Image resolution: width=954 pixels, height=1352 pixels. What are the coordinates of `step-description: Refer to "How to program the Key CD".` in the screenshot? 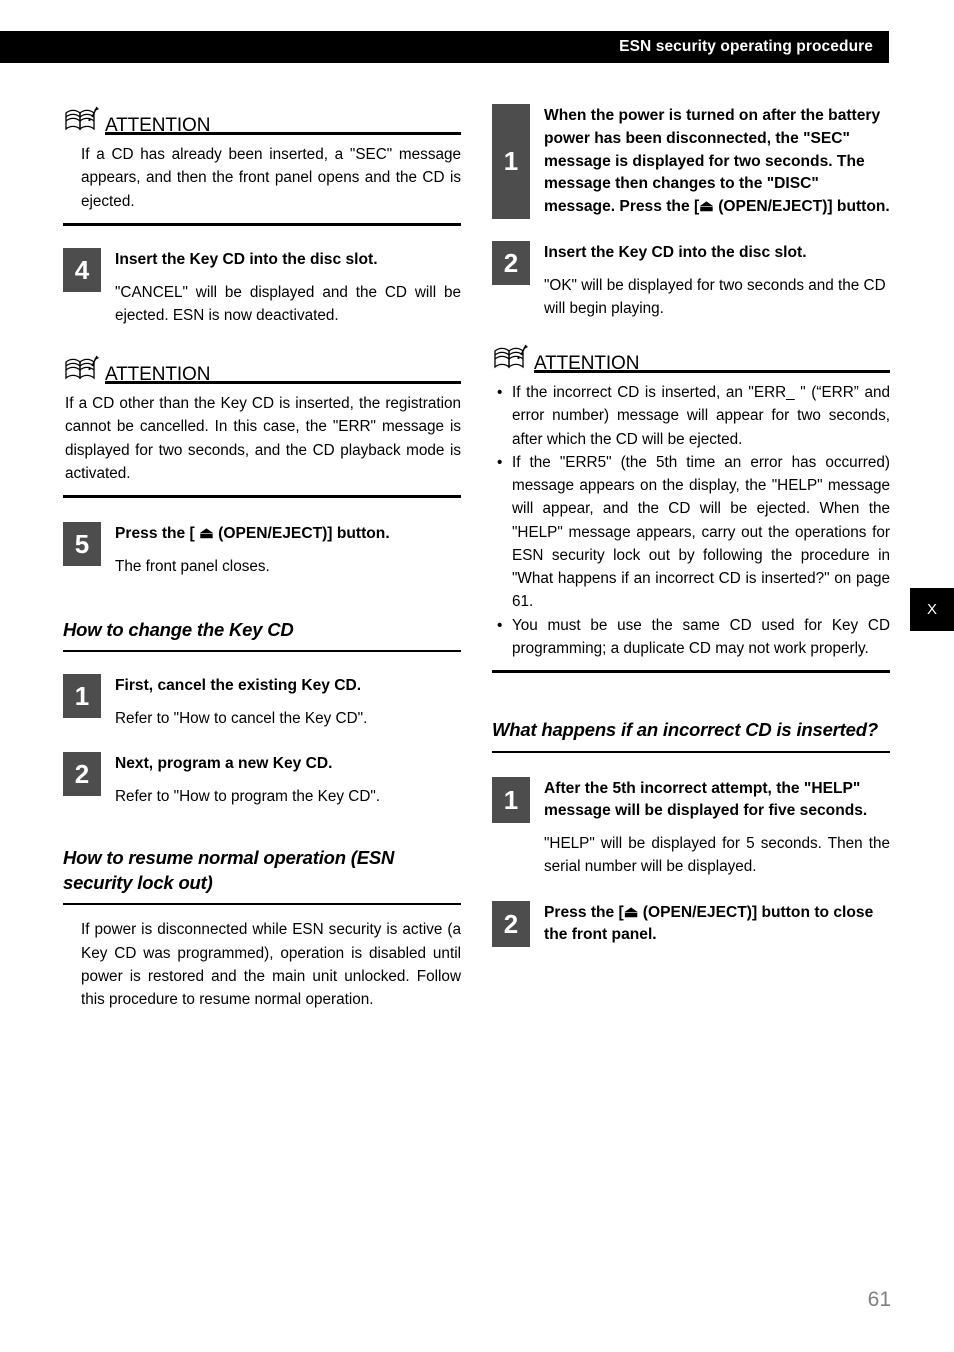 It's located at (248, 797).